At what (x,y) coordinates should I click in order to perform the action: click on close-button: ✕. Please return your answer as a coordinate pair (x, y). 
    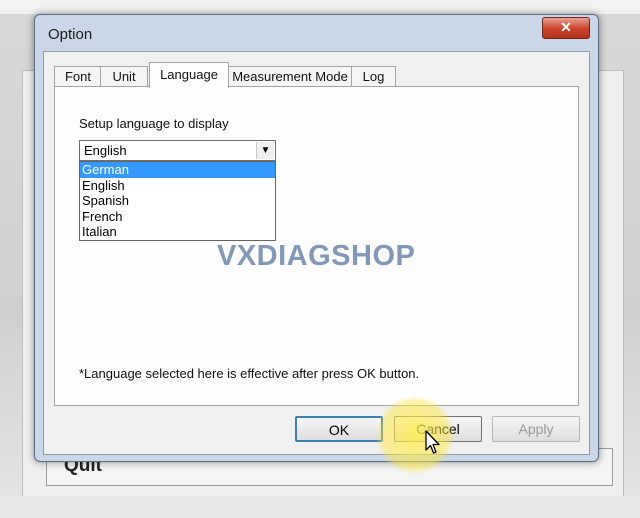
    Looking at the image, I should click on (566, 28).